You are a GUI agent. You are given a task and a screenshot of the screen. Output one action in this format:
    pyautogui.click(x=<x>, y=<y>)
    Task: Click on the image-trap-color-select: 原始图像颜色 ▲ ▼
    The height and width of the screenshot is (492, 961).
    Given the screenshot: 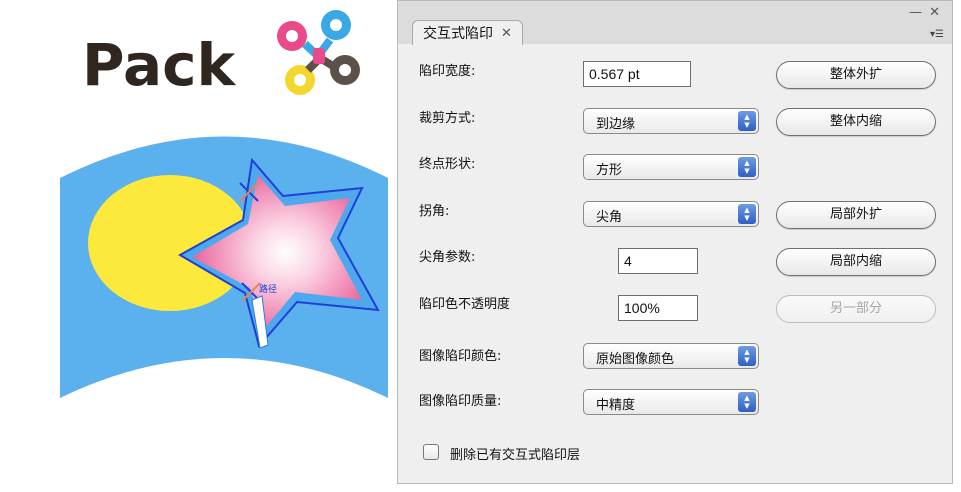 What is the action you would take?
    pyautogui.click(x=671, y=356)
    